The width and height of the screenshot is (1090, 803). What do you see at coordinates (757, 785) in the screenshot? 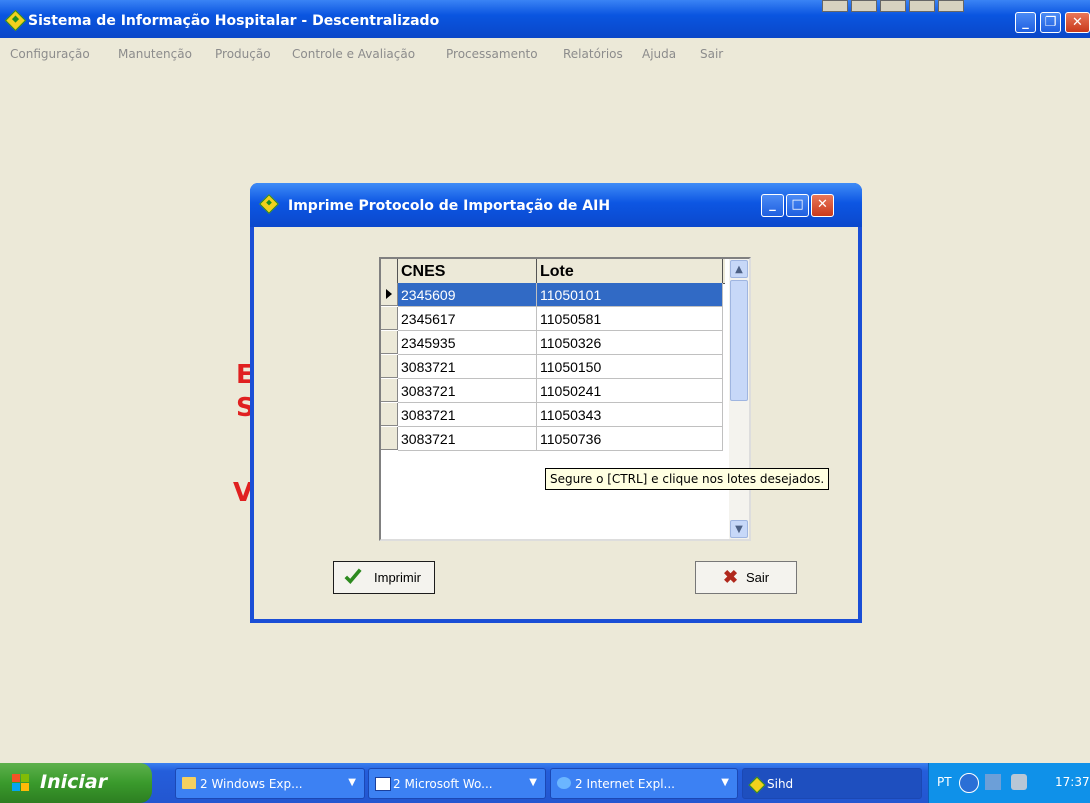
I see `sihd-icon` at bounding box center [757, 785].